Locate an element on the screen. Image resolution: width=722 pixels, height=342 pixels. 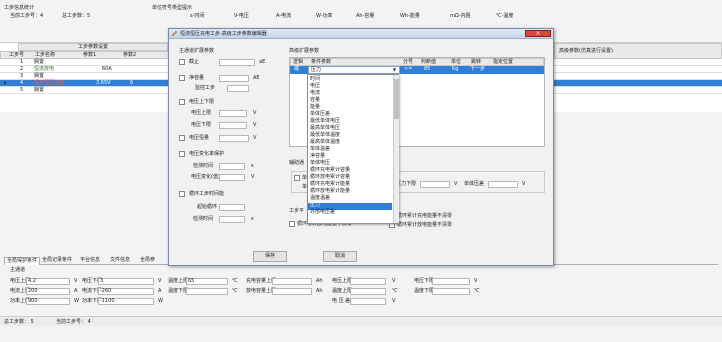
col-header: 参数2 is located at coordinates (130, 55).